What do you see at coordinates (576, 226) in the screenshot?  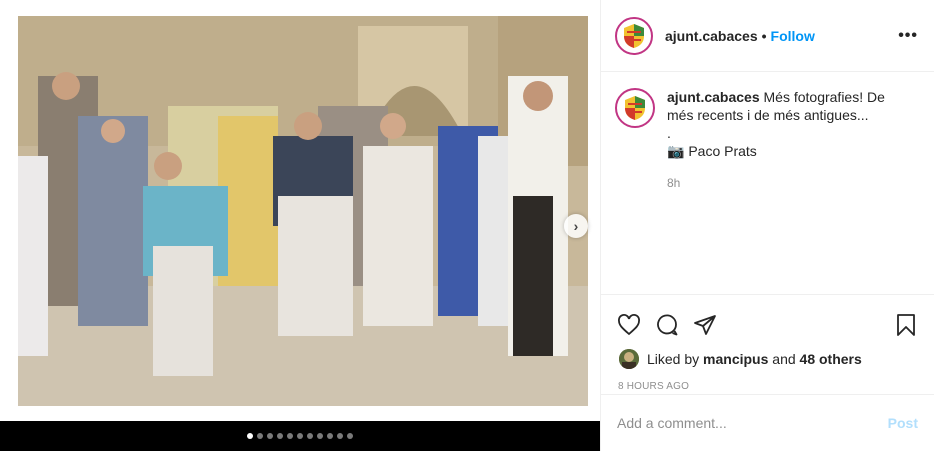 I see `next-photo-button: ›` at bounding box center [576, 226].